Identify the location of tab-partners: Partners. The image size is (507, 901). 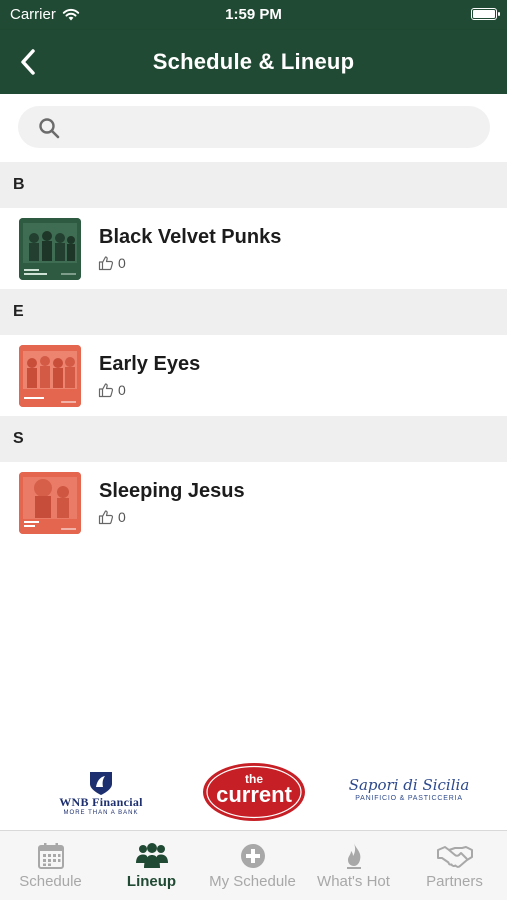
(454, 866).